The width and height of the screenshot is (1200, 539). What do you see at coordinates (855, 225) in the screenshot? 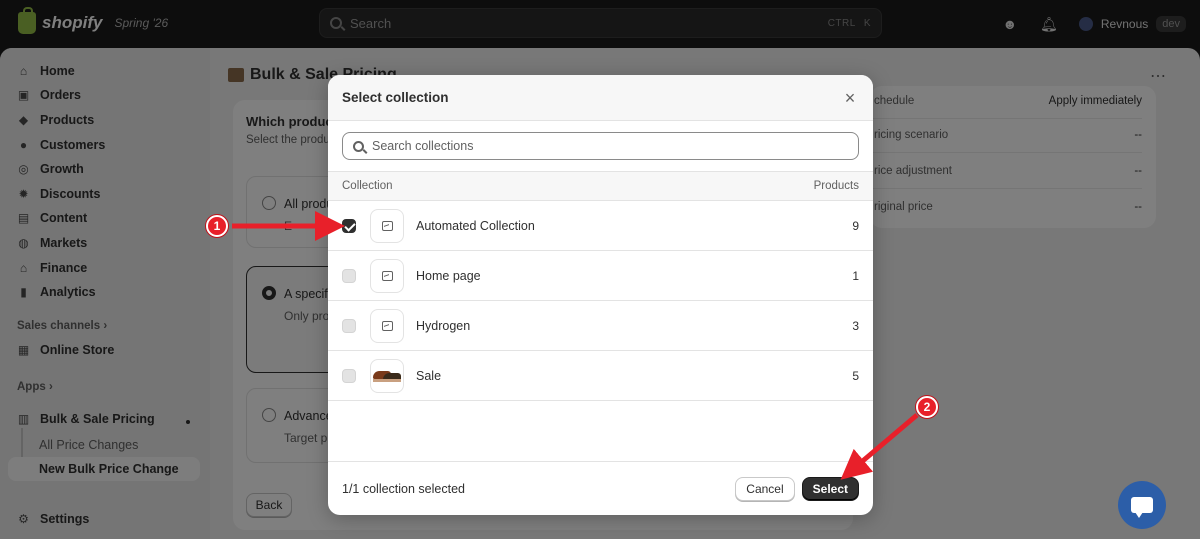
I see `product-count: 9` at bounding box center [855, 225].